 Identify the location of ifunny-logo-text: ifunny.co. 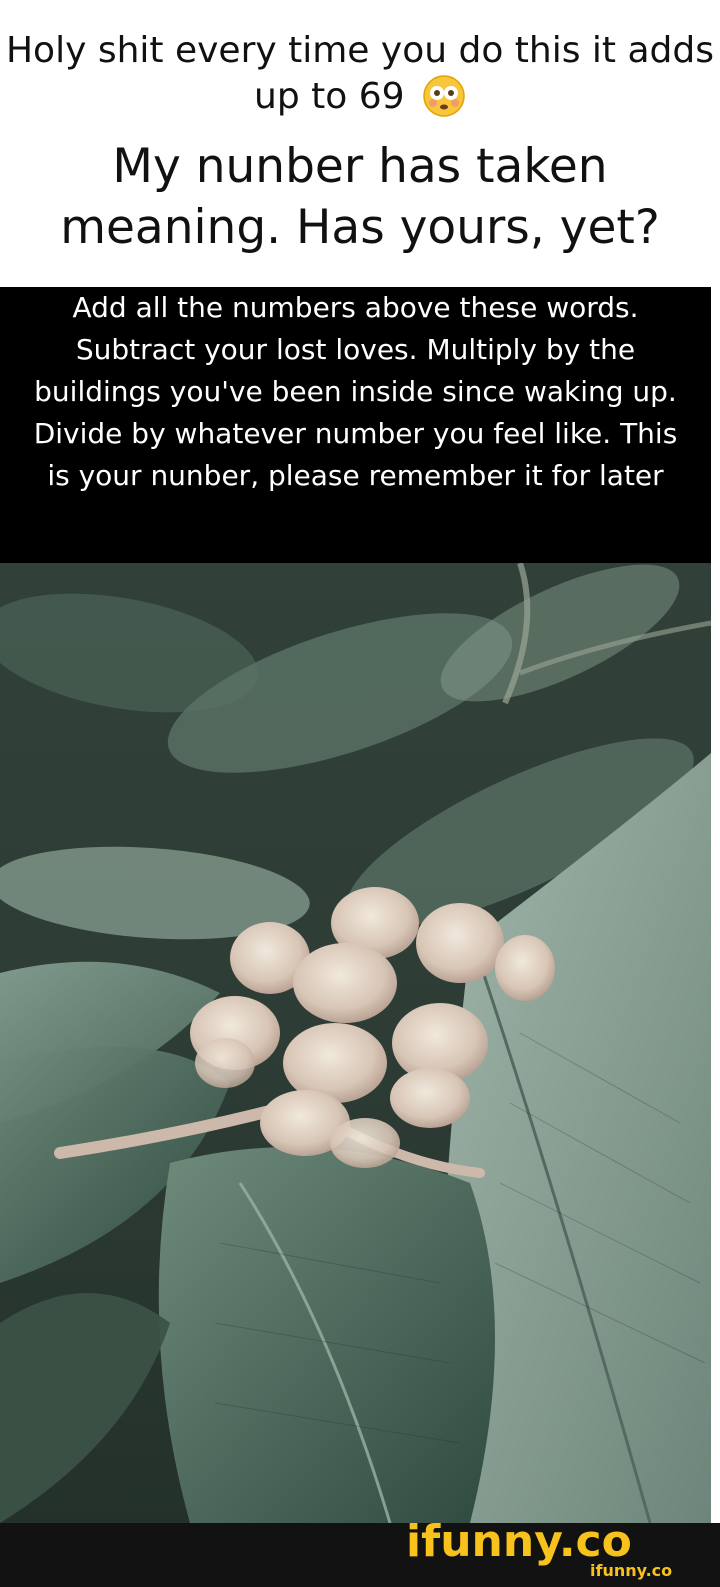
(519, 1541).